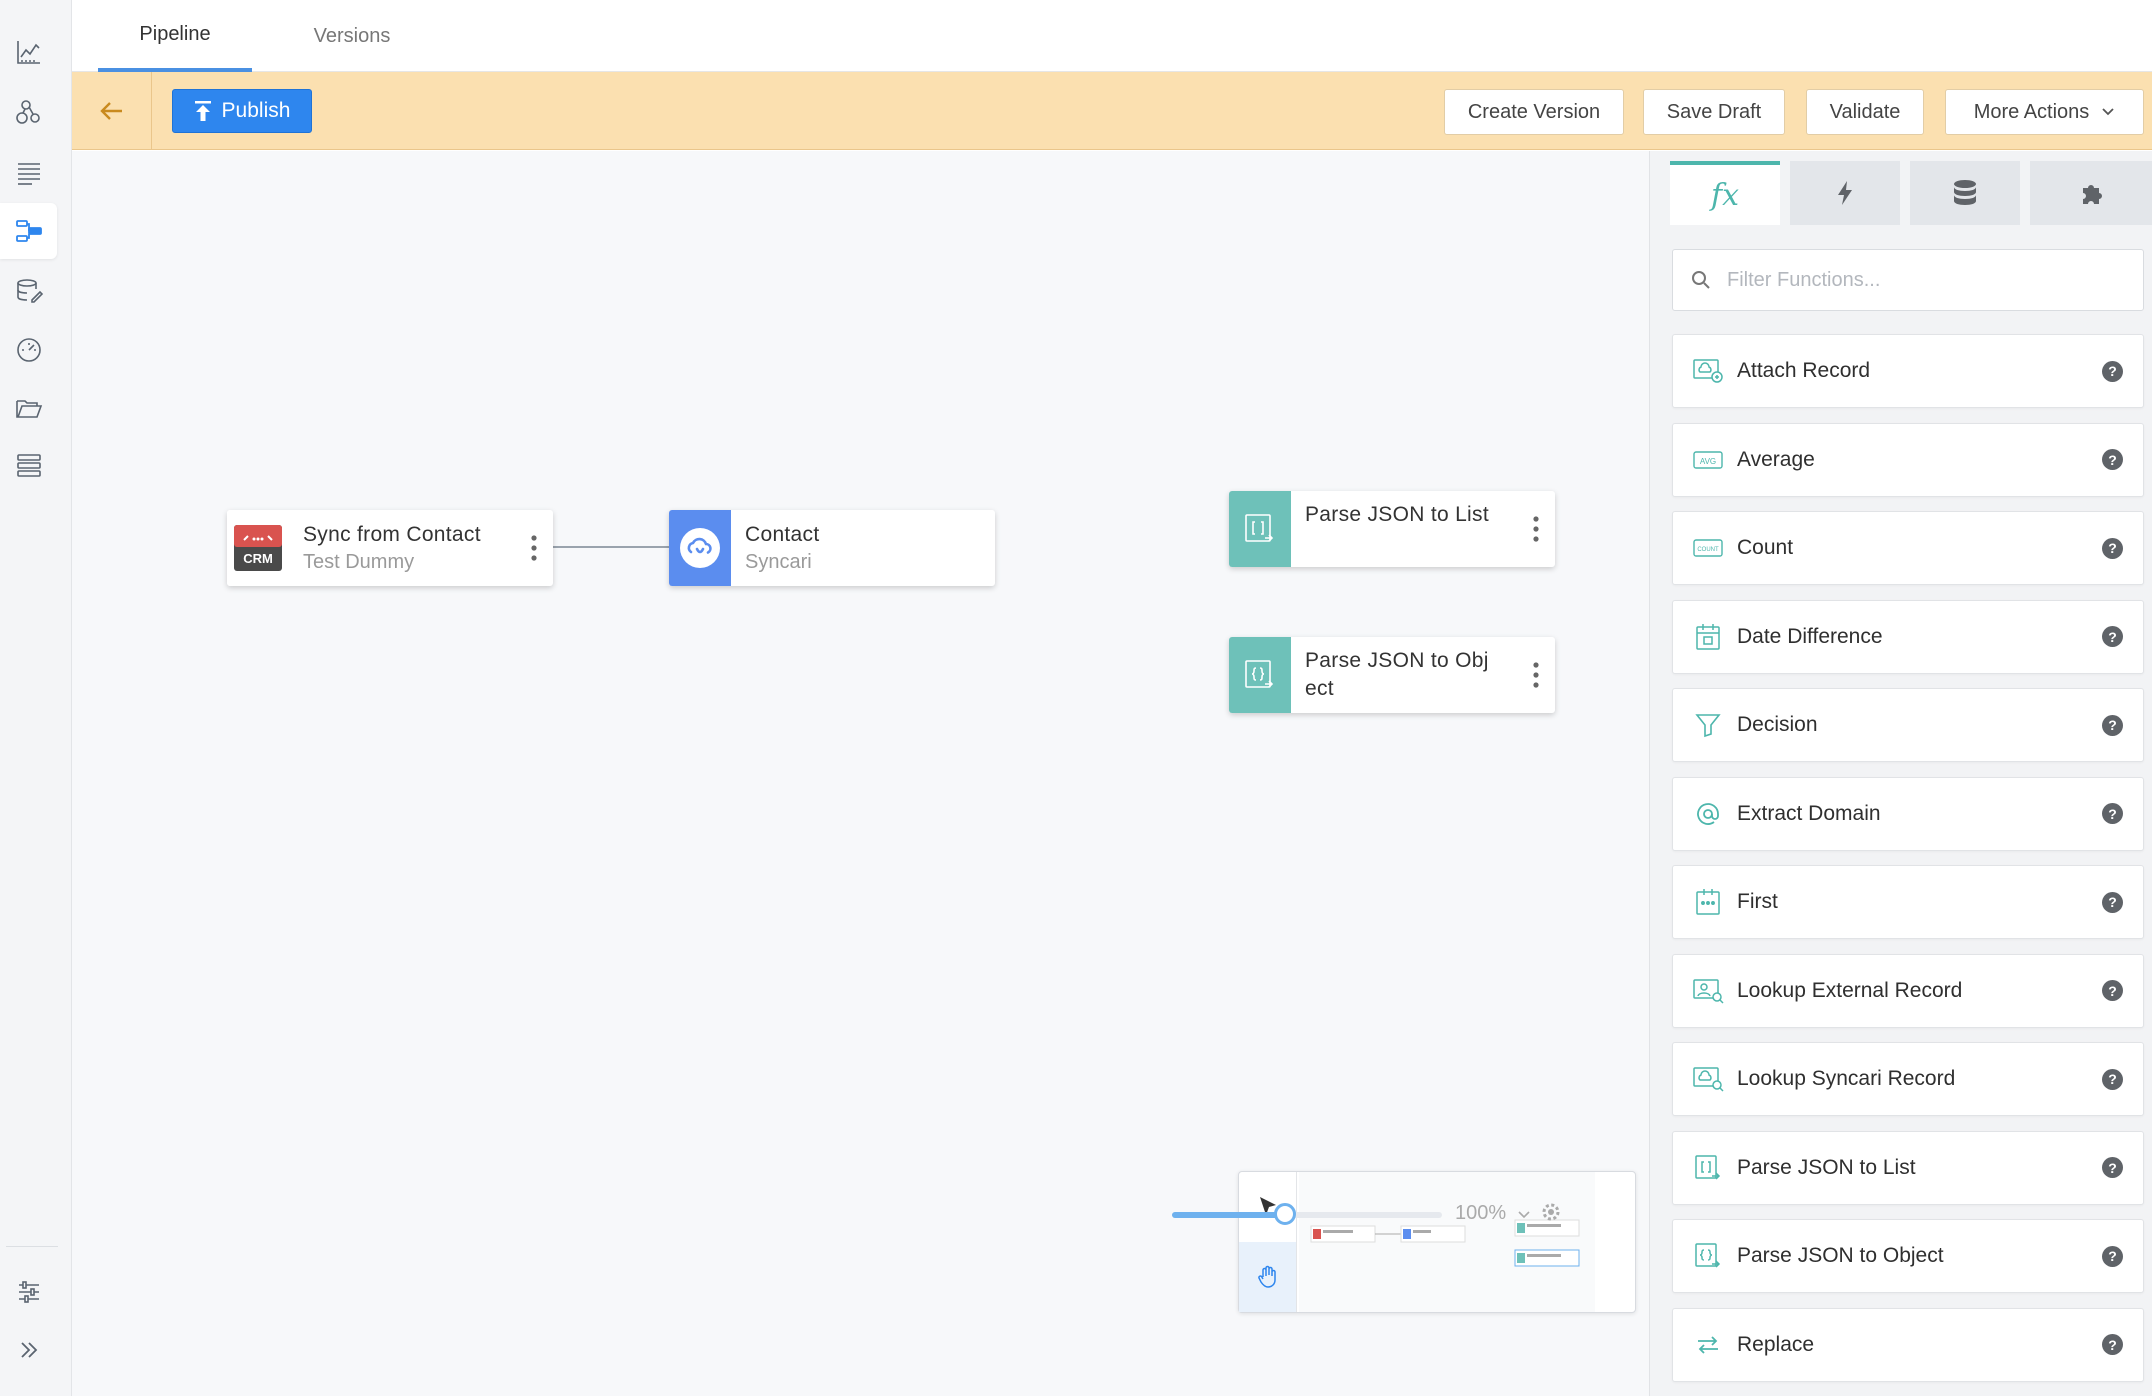  What do you see at coordinates (175, 36) in the screenshot?
I see `tab-pipeline: Pipeline` at bounding box center [175, 36].